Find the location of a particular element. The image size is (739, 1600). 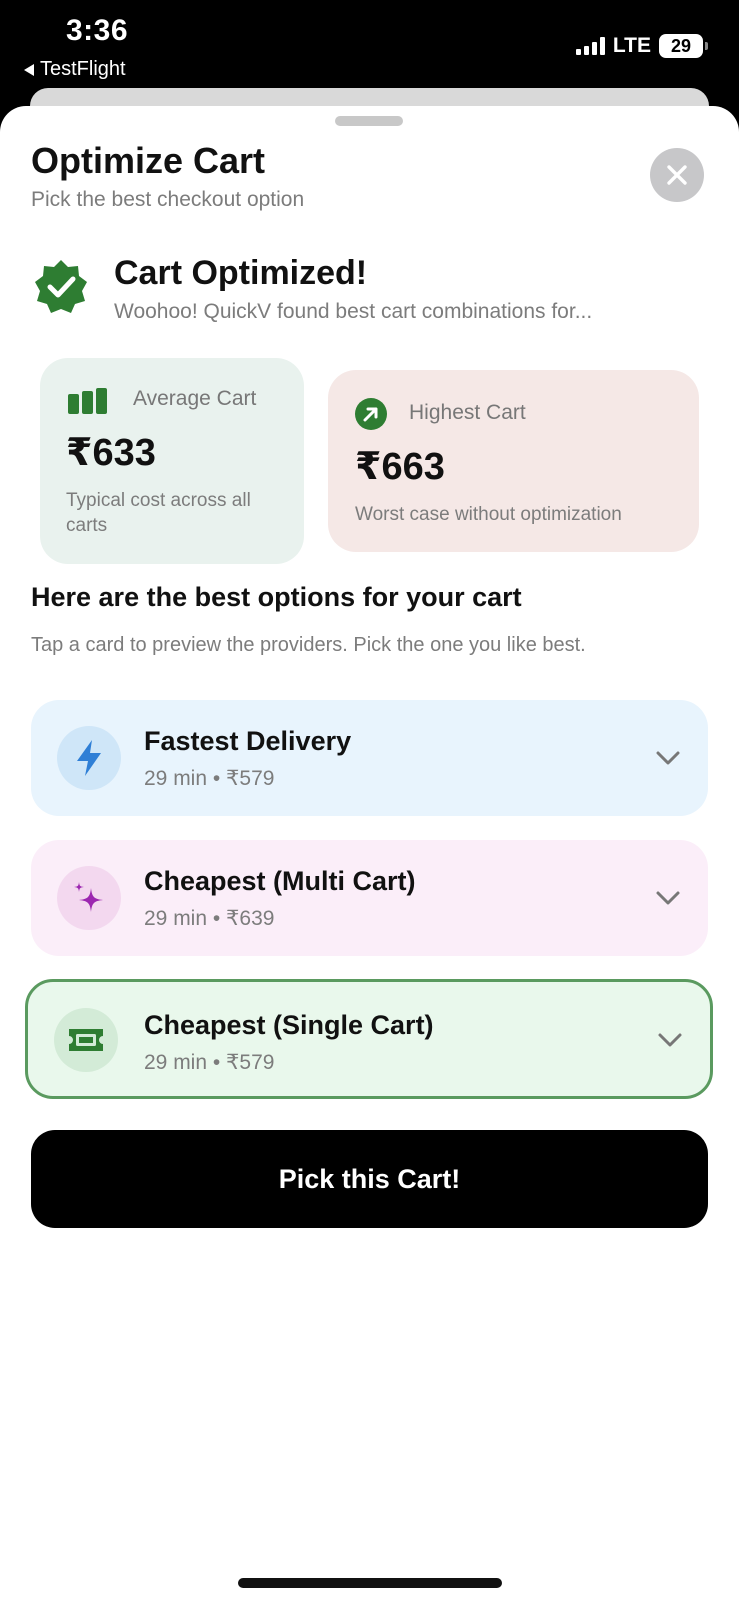

home-indicator is located at coordinates (370, 1583).